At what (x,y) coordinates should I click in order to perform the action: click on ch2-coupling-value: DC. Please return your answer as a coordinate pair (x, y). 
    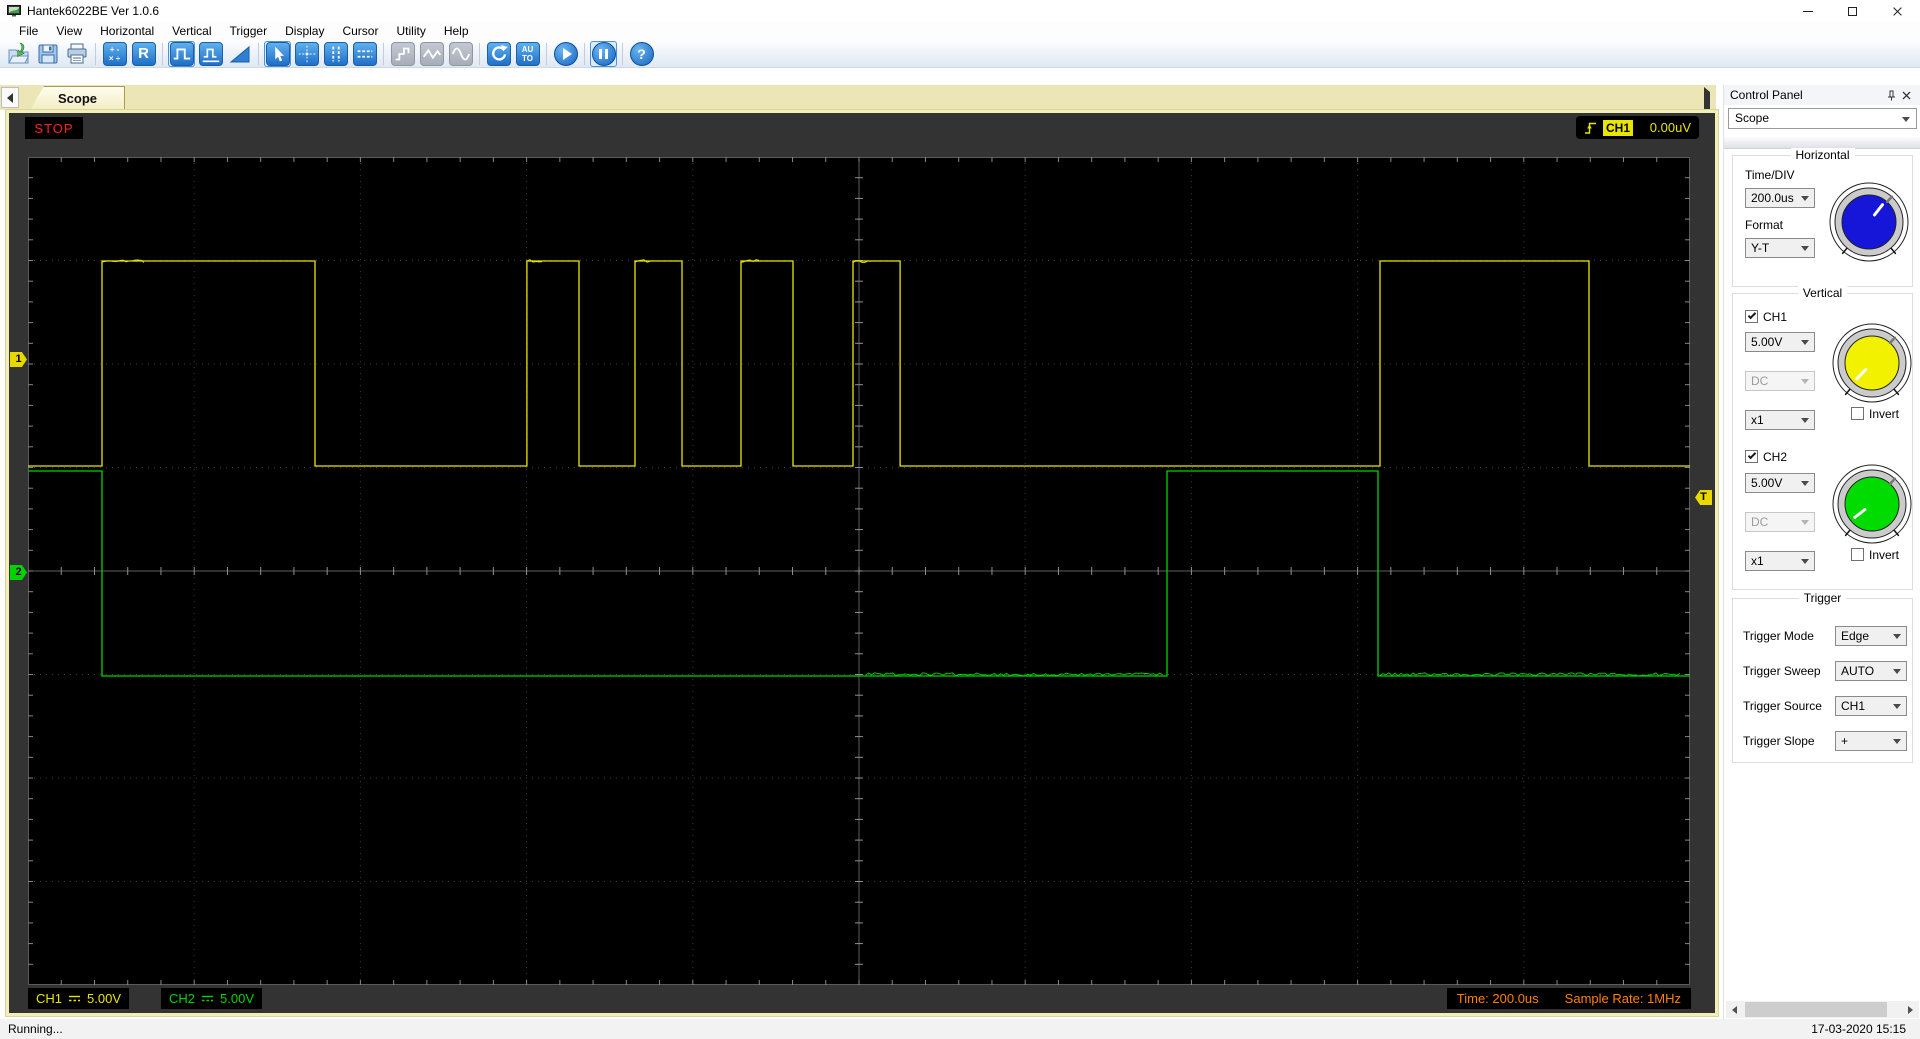
    Looking at the image, I should click on (1760, 522).